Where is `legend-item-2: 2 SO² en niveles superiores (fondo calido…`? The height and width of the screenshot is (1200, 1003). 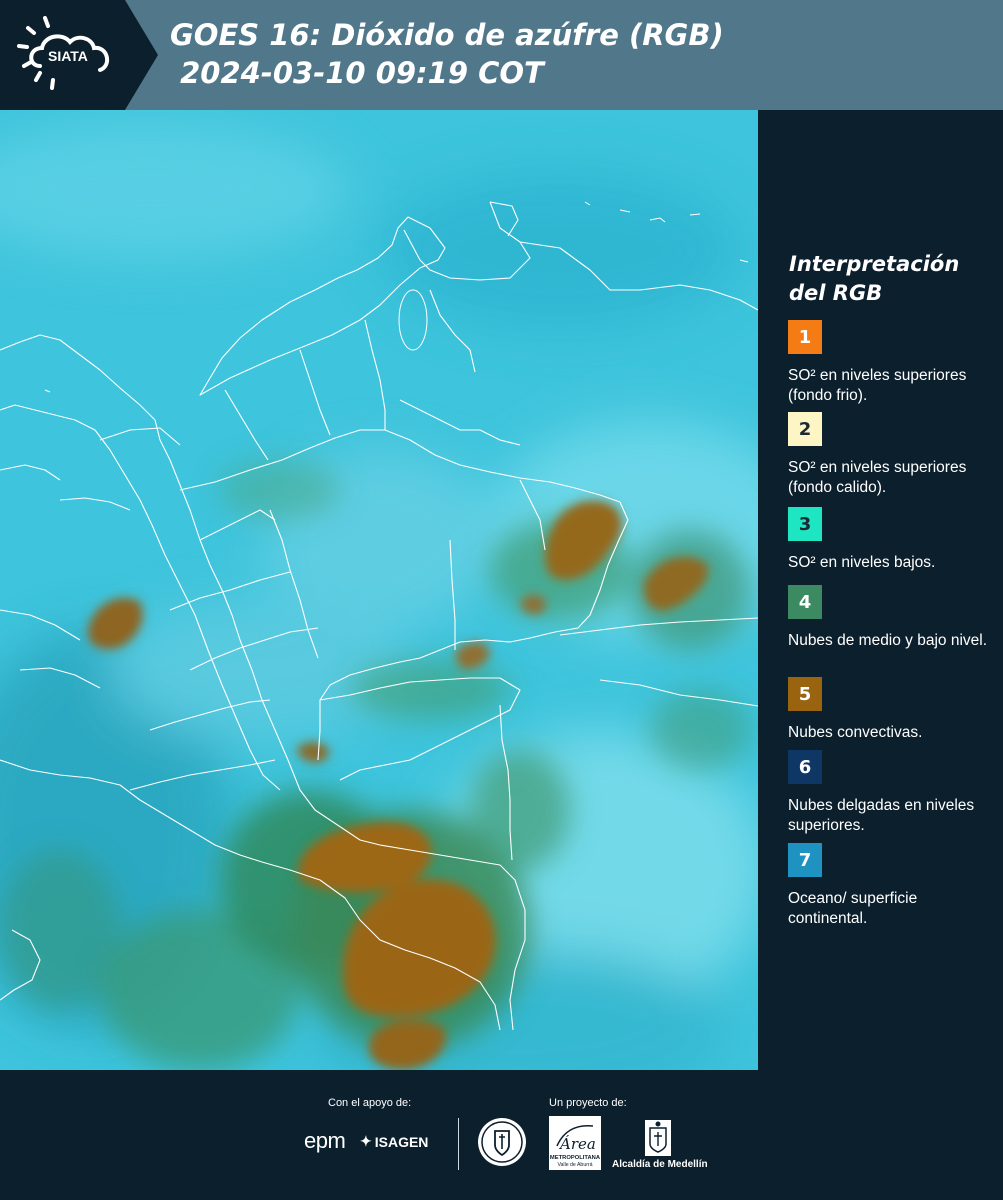
legend-item-2: 2 SO² en niveles superiores (fondo calido… is located at coordinates (893, 455).